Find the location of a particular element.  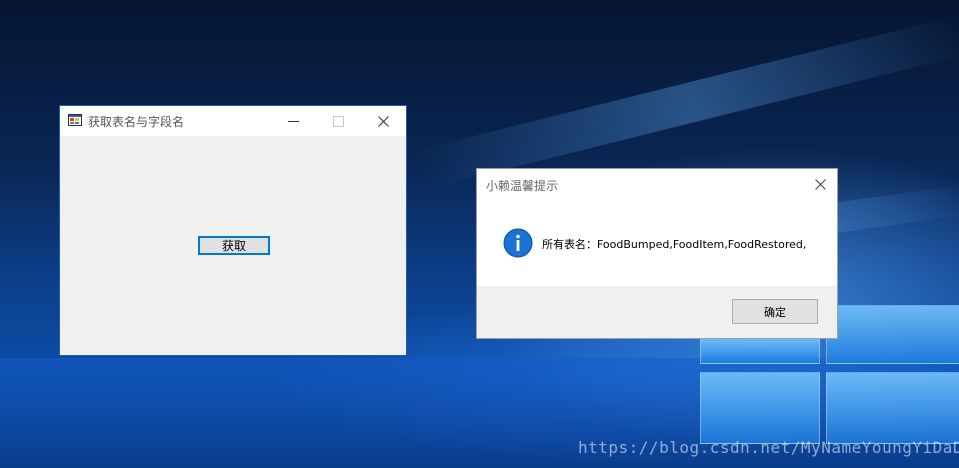

message-box-titlebar: 小赖温馨提示 is located at coordinates (657, 184).